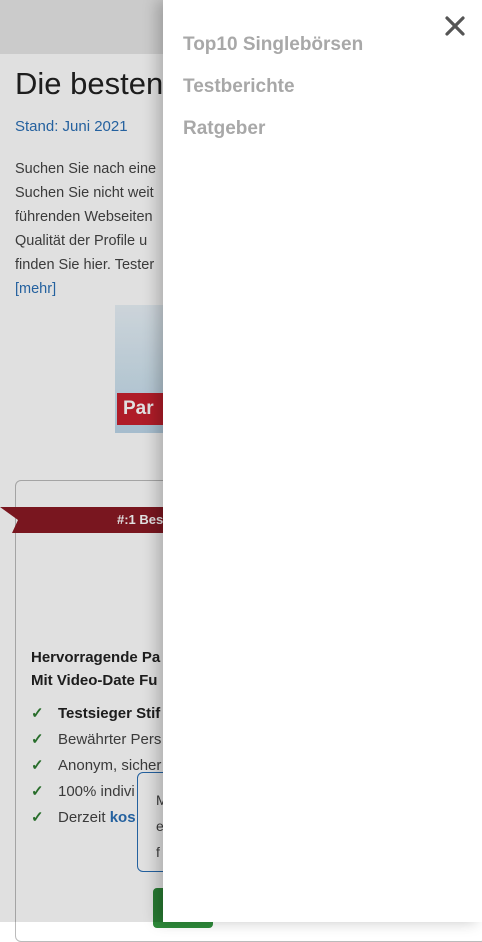 The height and width of the screenshot is (942, 482). What do you see at coordinates (273, 138) in the screenshot?
I see `menu-item-ratgeber: Ratgeber` at bounding box center [273, 138].